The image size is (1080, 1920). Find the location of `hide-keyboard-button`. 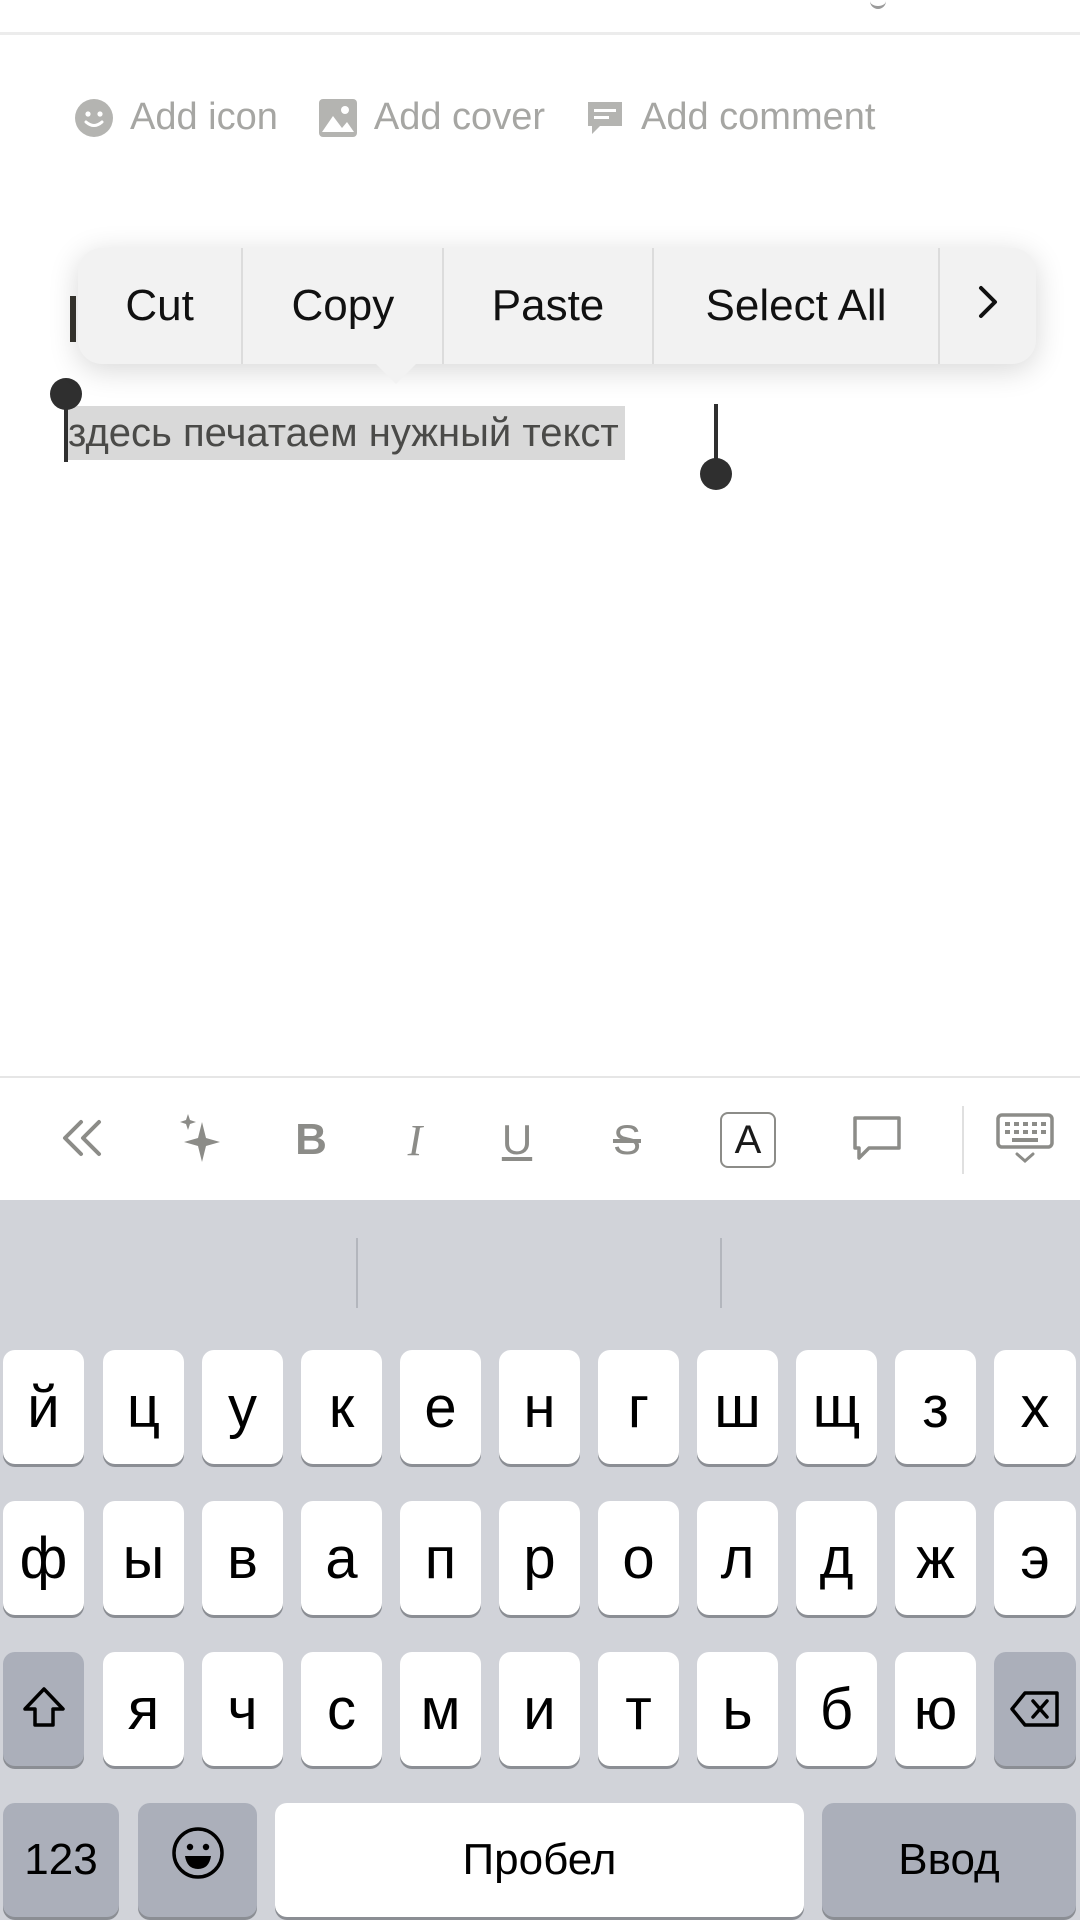

hide-keyboard-button is located at coordinates (1025, 1140).